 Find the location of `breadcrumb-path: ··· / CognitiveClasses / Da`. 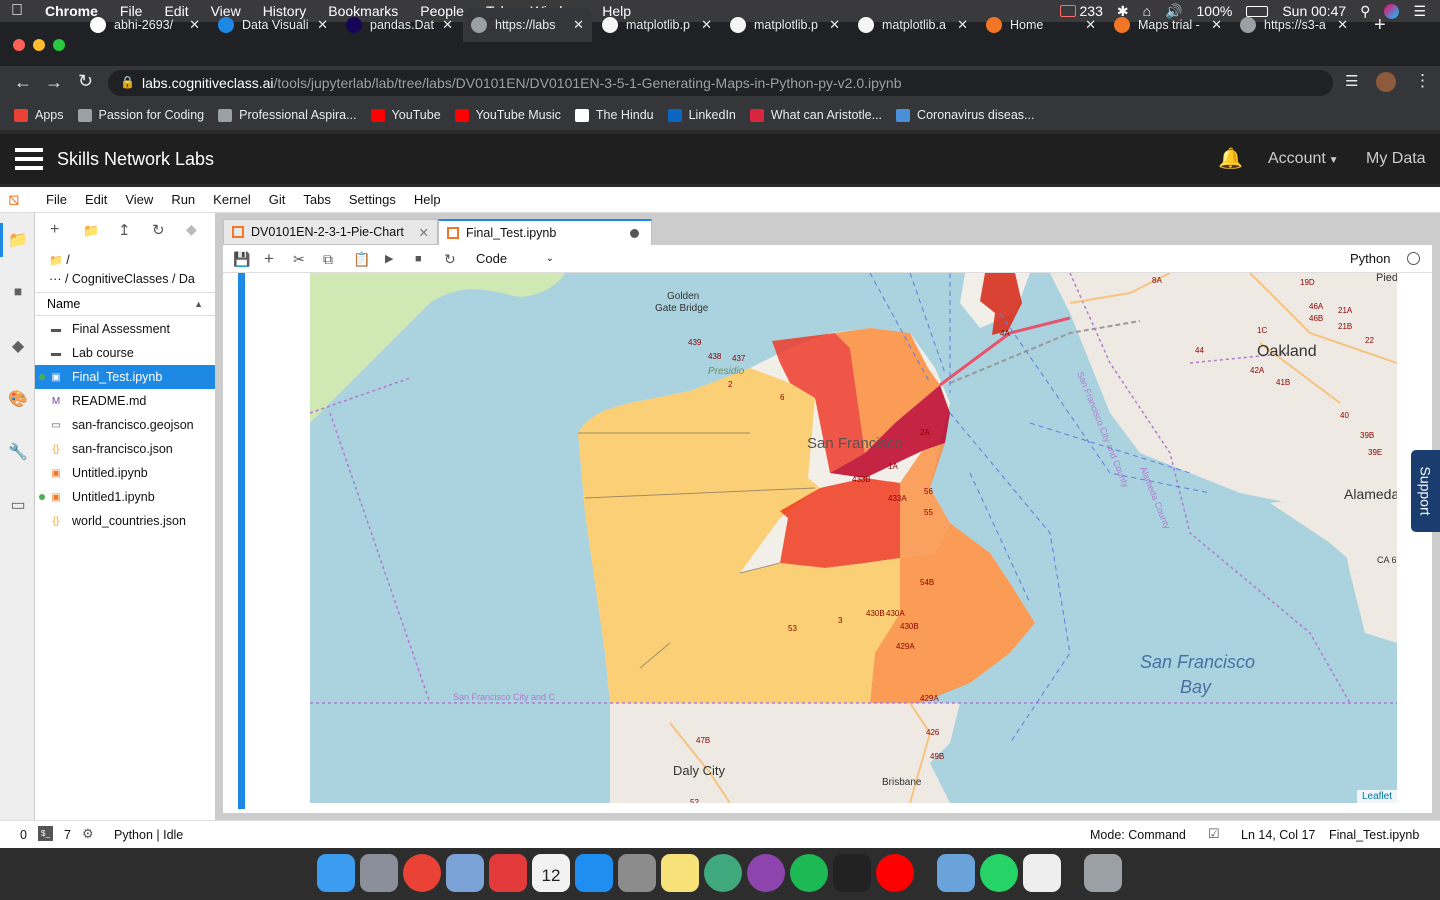

breadcrumb-path: ··· / CognitiveClasses / Da is located at coordinates (131, 279).